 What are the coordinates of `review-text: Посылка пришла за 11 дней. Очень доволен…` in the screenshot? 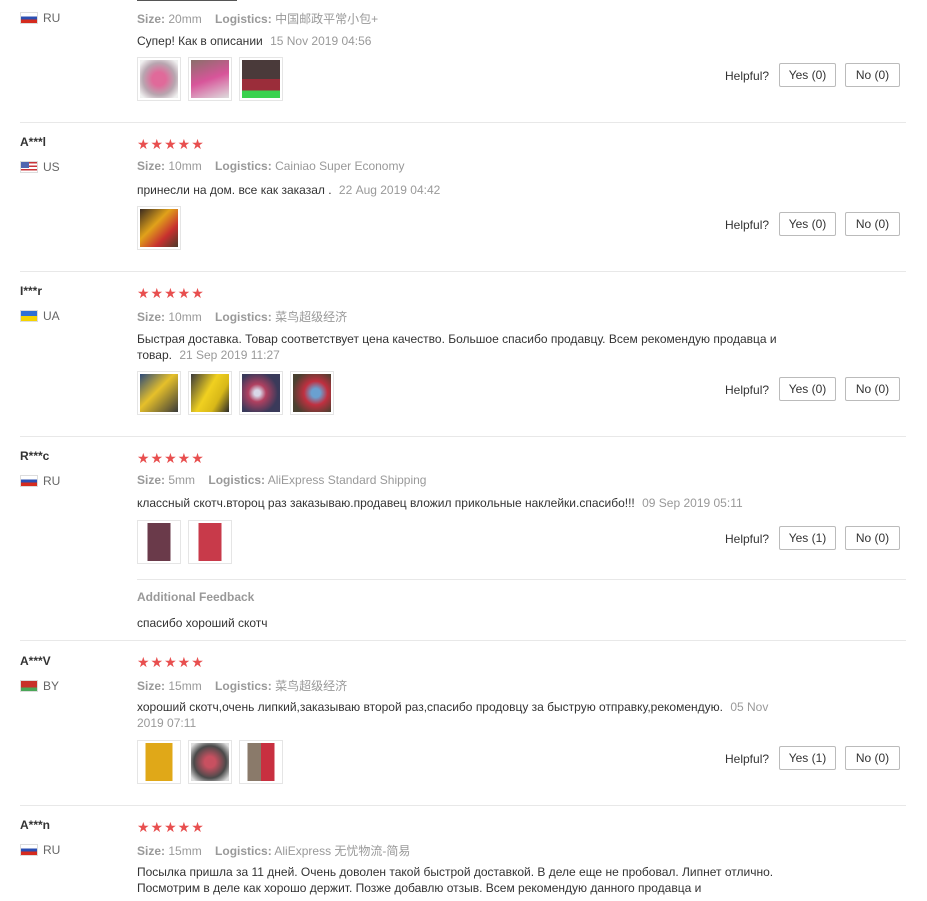 It's located at (469, 880).